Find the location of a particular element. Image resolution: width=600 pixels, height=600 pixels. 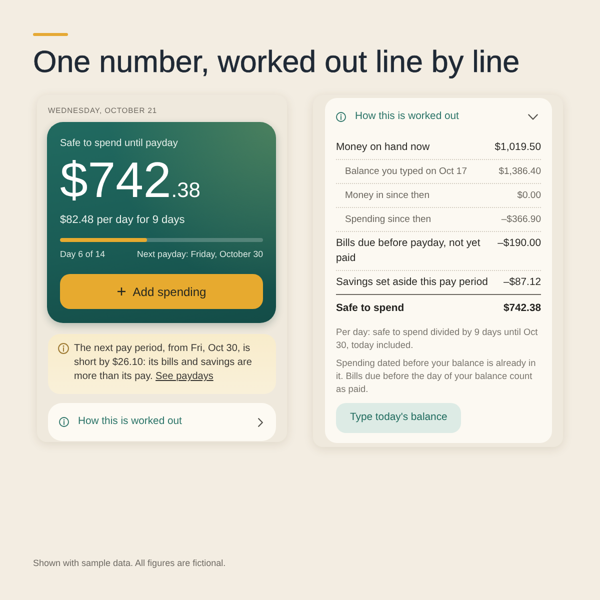

row-label: Money on hand now is located at coordinates (383, 148).